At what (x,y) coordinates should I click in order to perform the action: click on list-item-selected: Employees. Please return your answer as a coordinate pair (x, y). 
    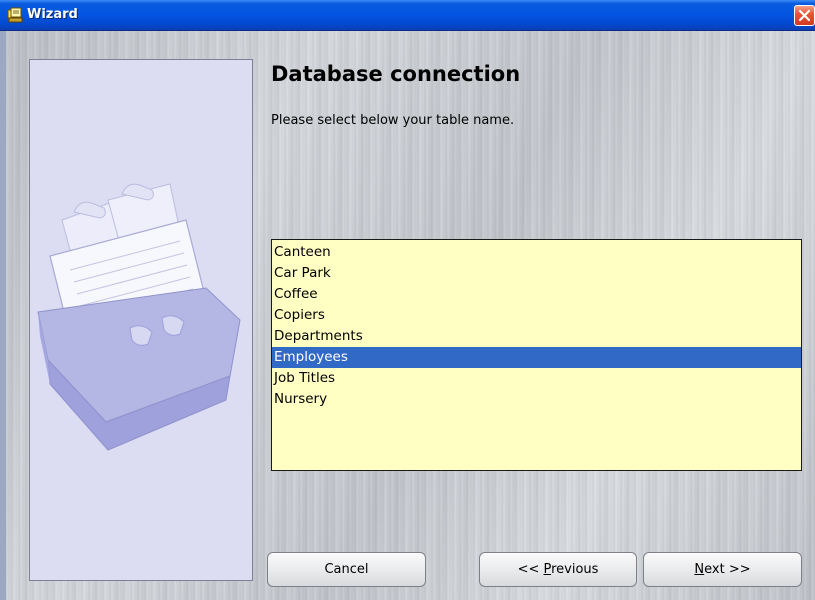
    Looking at the image, I should click on (536, 357).